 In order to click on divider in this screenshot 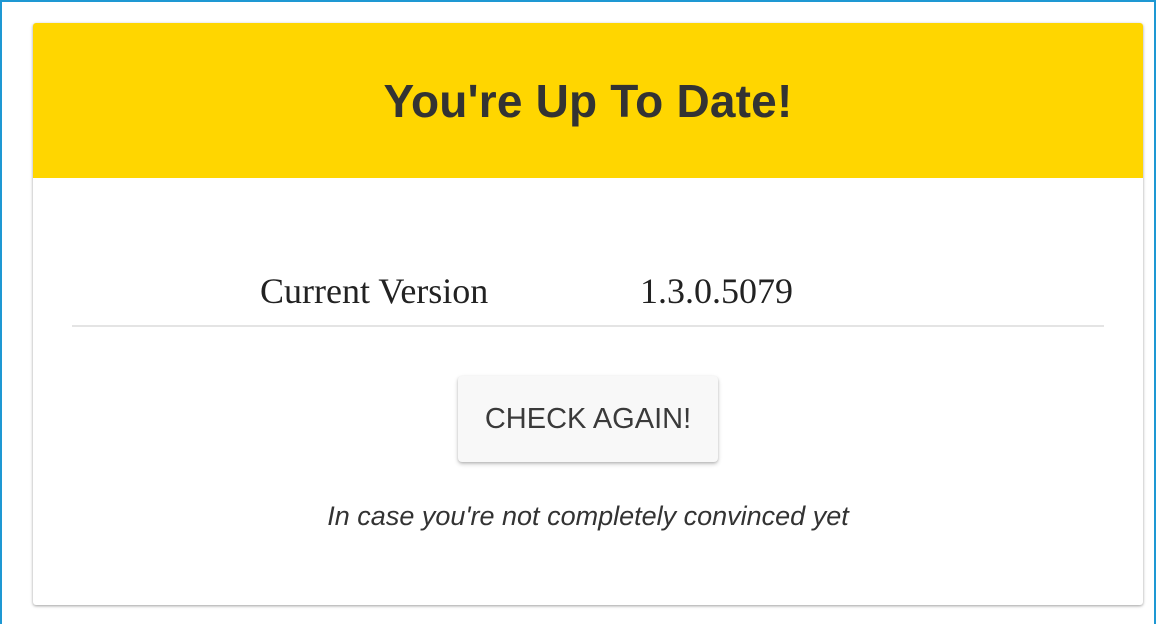, I will do `click(588, 326)`.